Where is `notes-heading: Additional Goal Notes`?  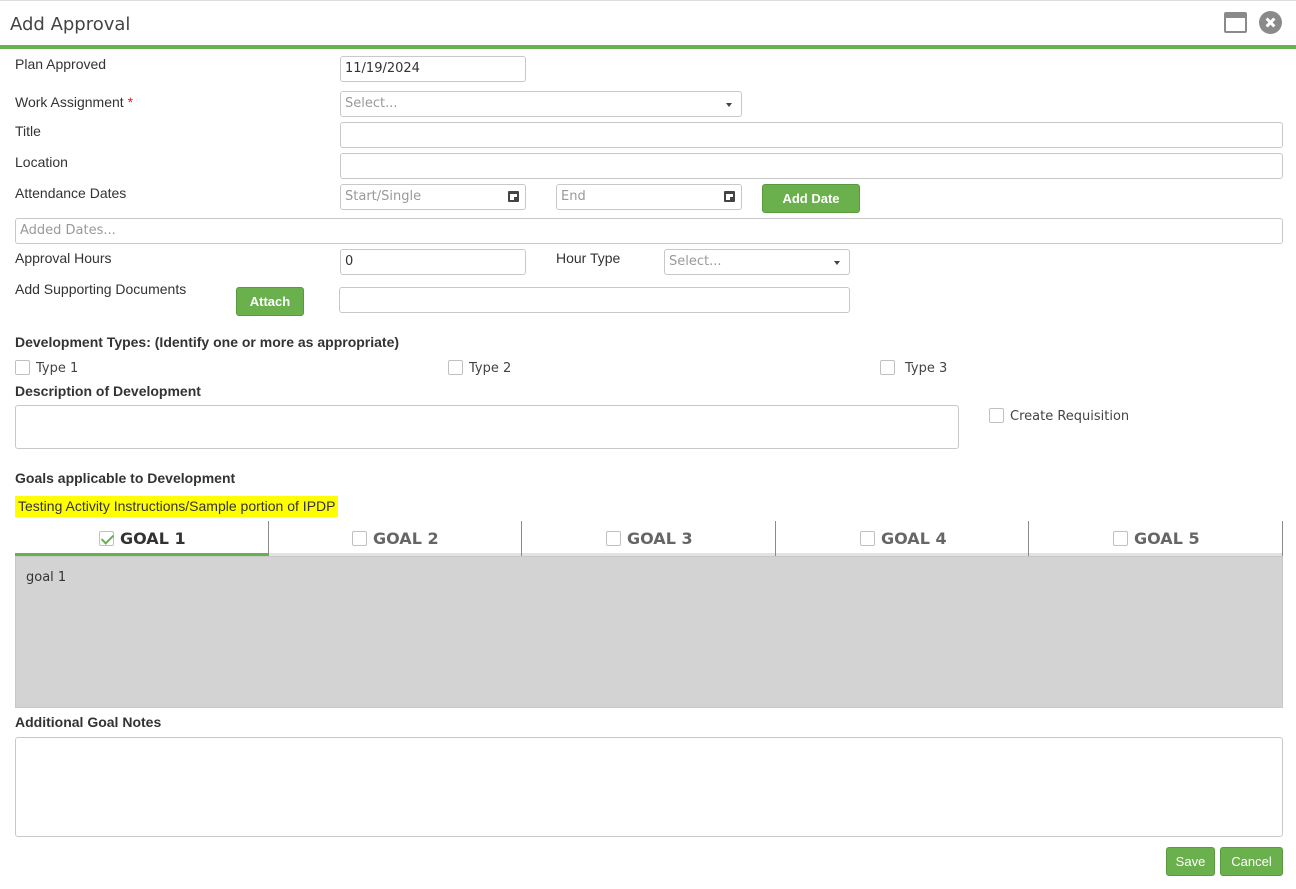
notes-heading: Additional Goal Notes is located at coordinates (88, 722).